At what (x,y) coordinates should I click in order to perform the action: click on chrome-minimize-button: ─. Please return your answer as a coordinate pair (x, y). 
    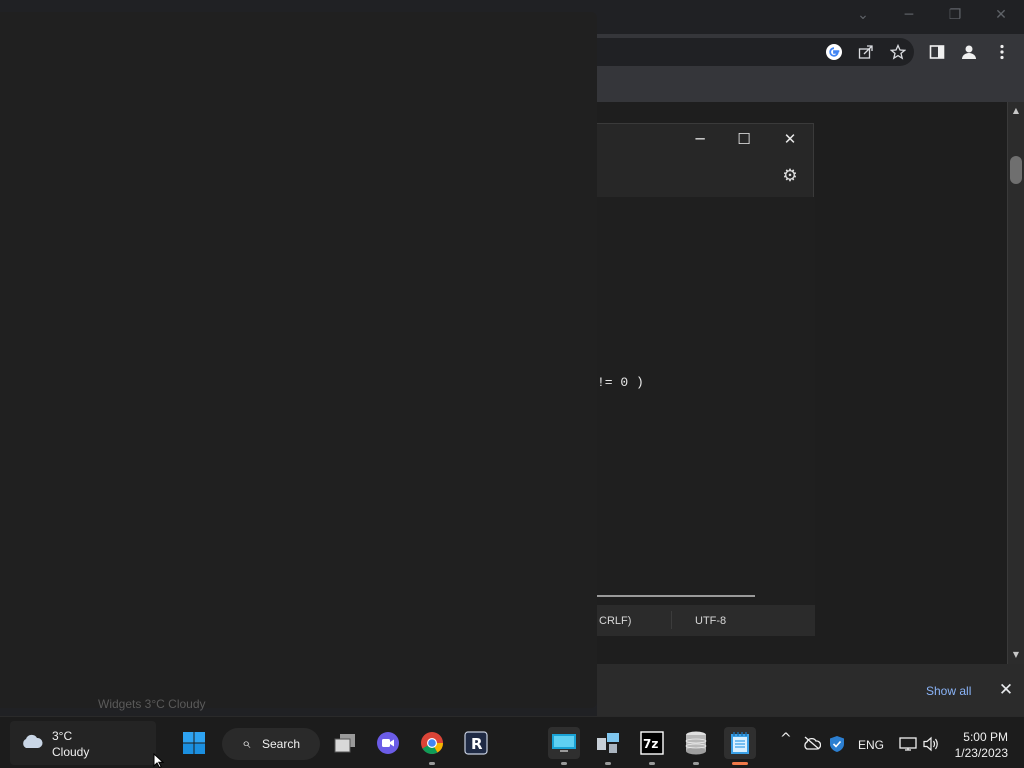
    Looking at the image, I should click on (909, 15).